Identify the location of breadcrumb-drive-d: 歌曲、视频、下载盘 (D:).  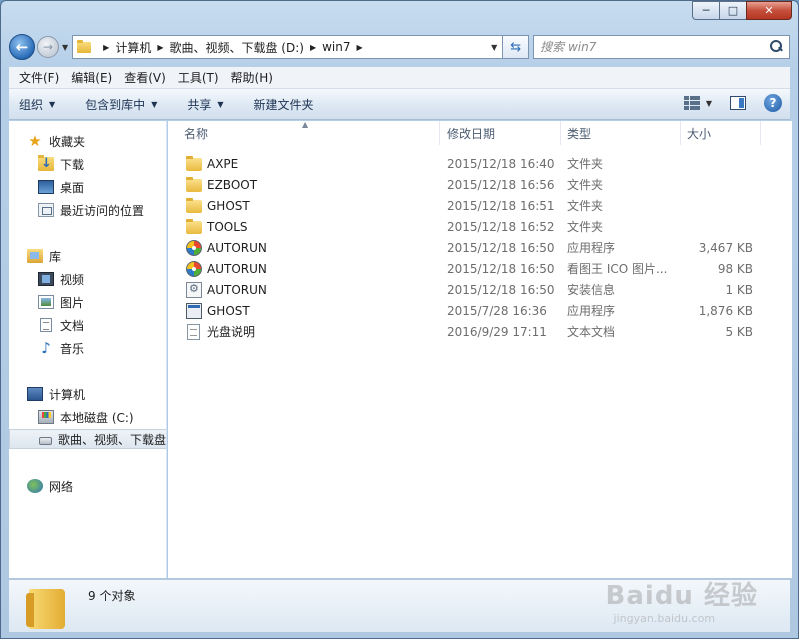
(236, 47).